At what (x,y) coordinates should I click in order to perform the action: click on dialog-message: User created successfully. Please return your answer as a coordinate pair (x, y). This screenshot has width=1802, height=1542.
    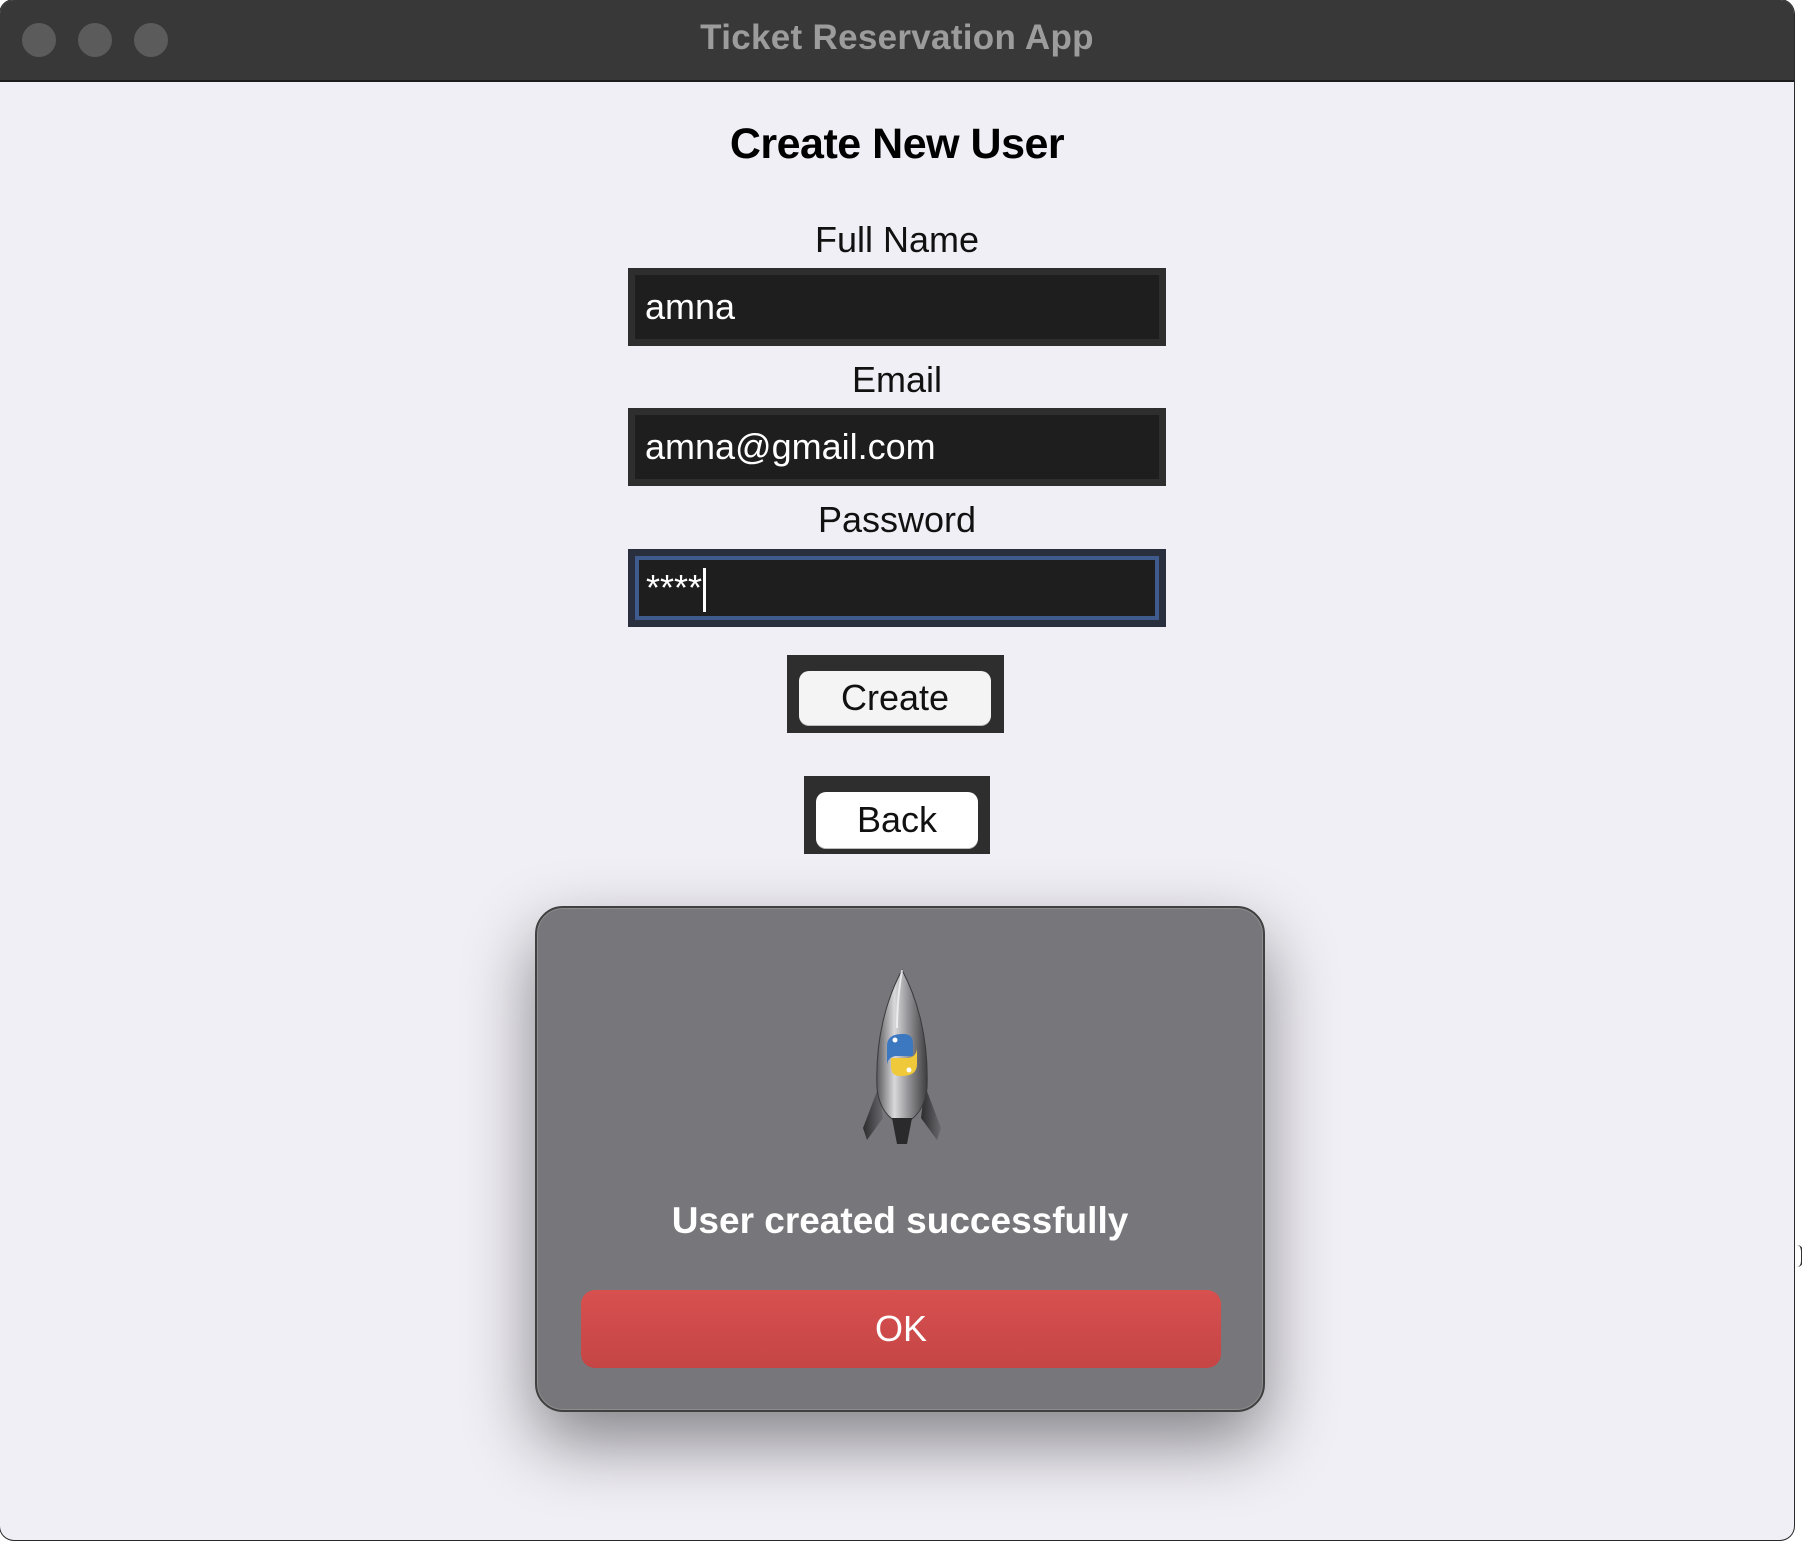
    Looking at the image, I should click on (900, 1220).